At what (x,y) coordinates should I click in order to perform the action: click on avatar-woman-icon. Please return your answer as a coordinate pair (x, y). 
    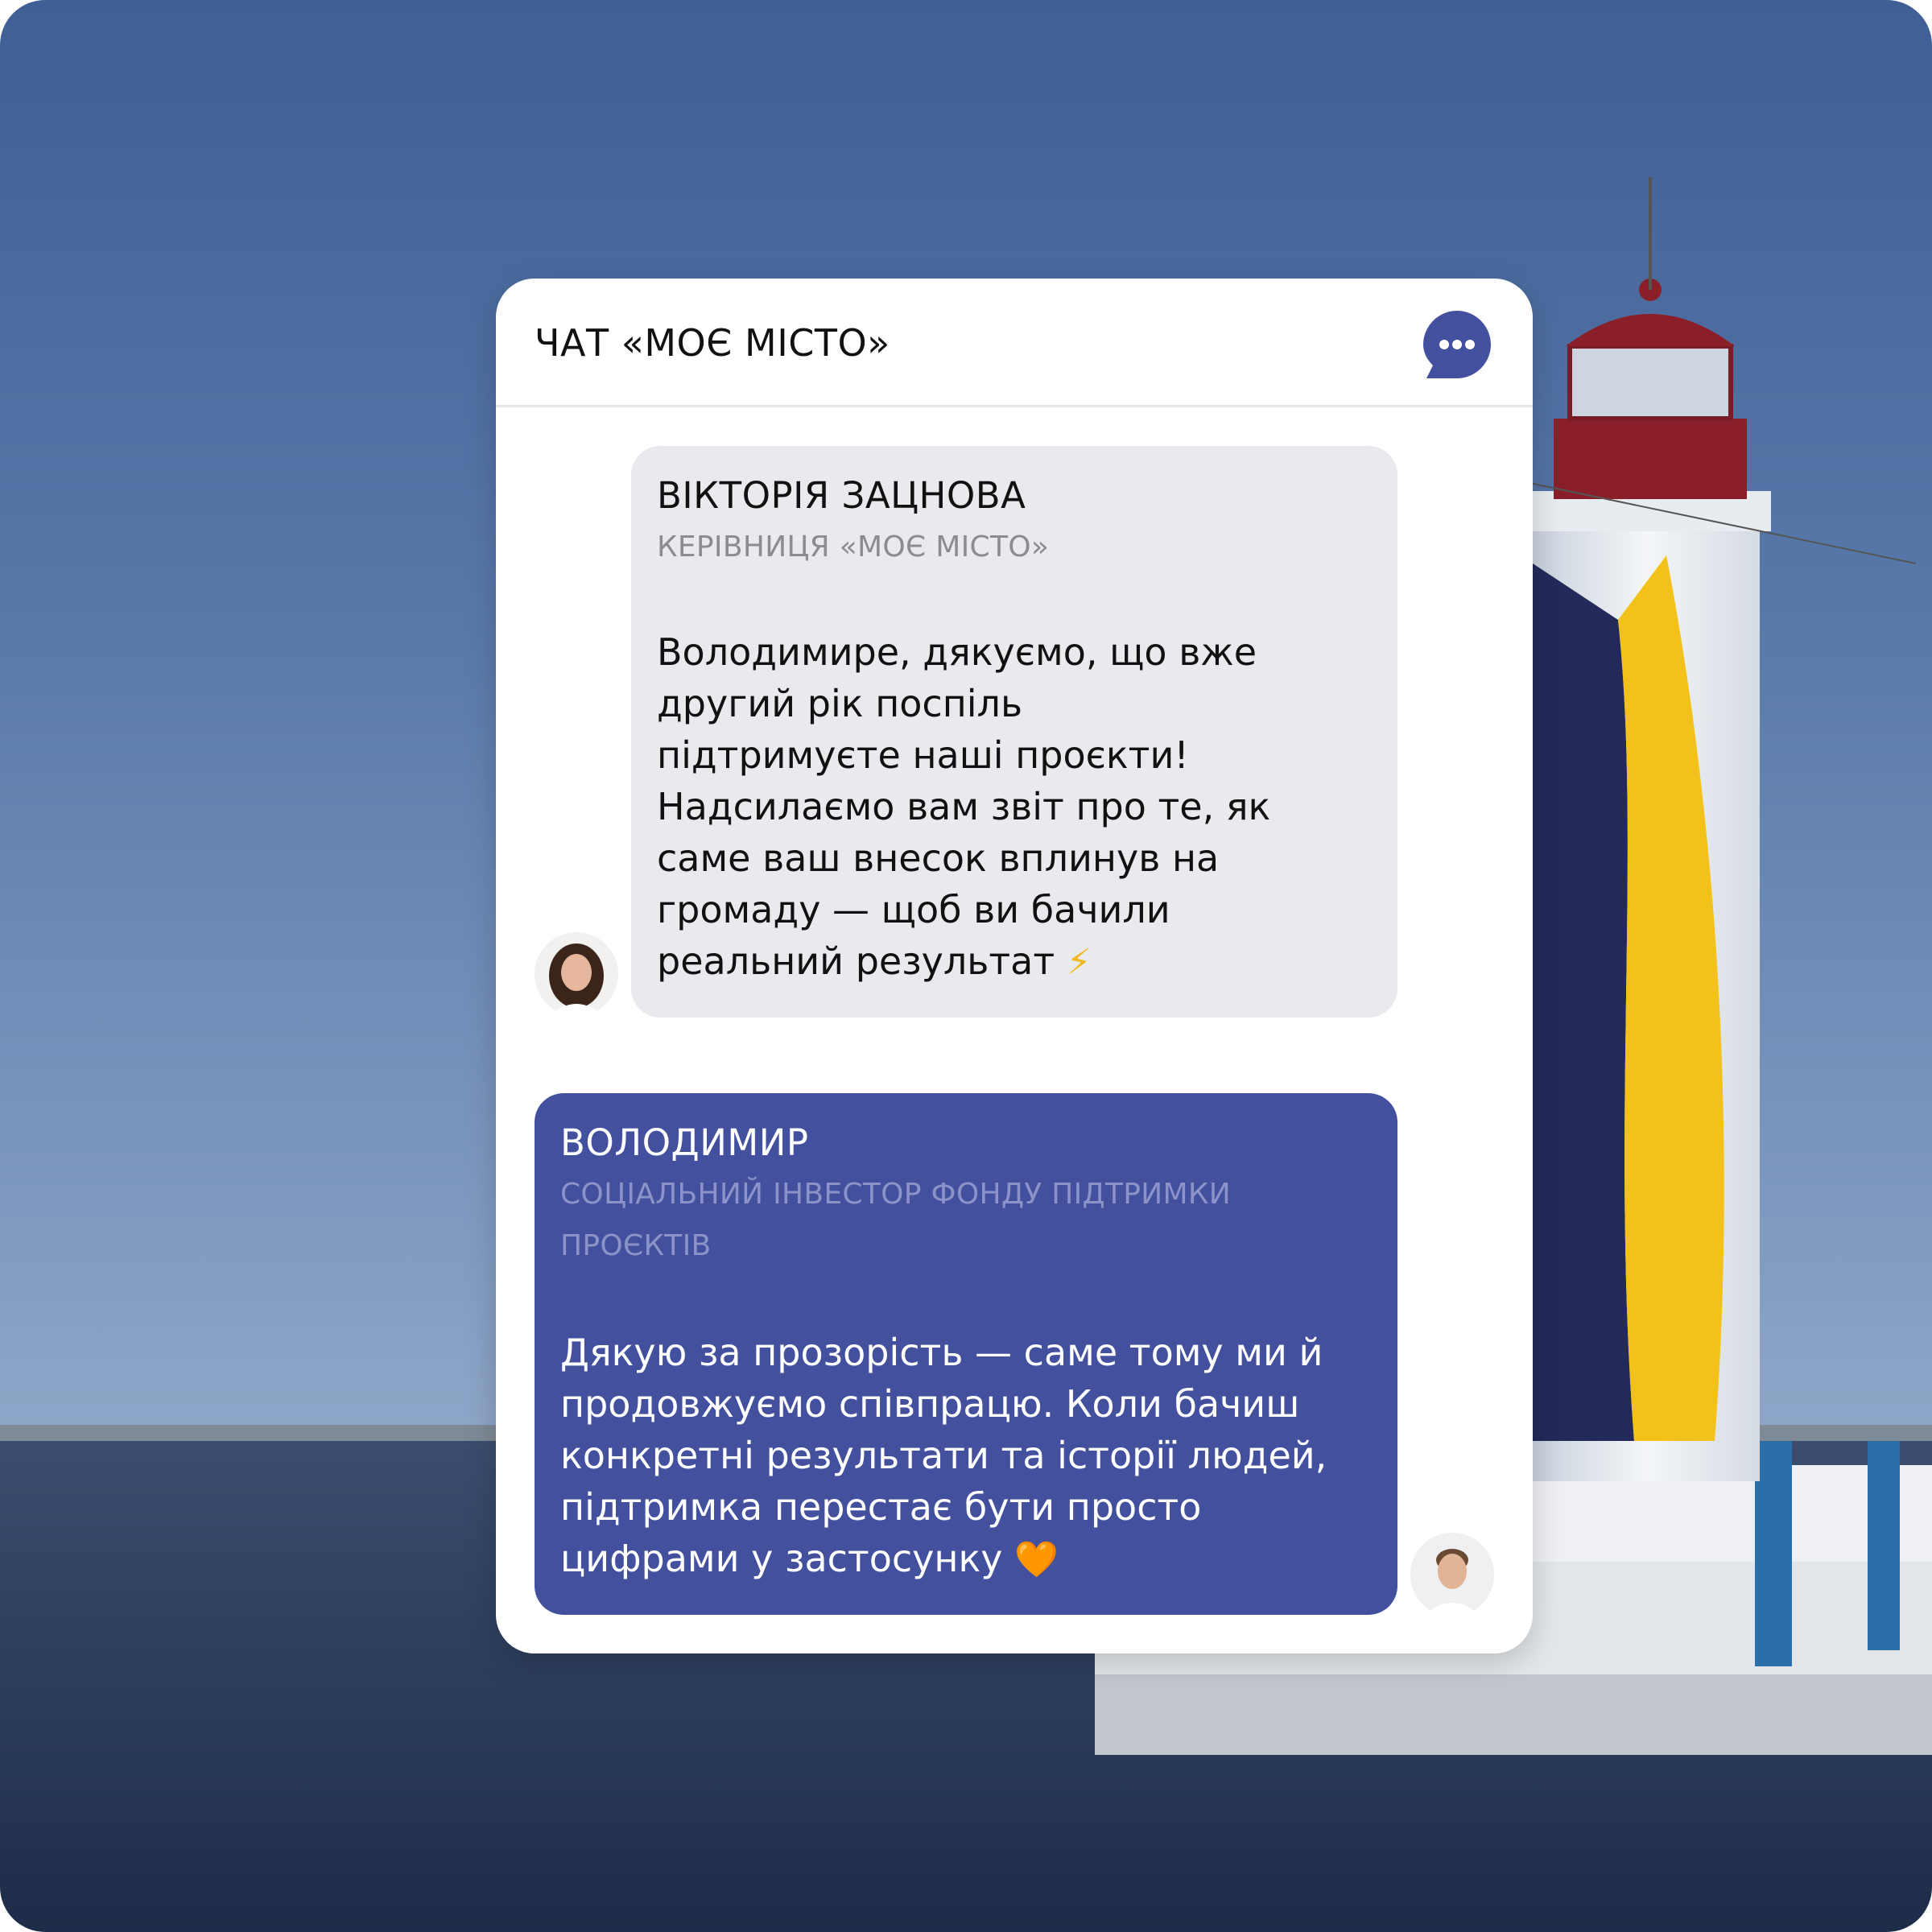
    Looking at the image, I should click on (576, 974).